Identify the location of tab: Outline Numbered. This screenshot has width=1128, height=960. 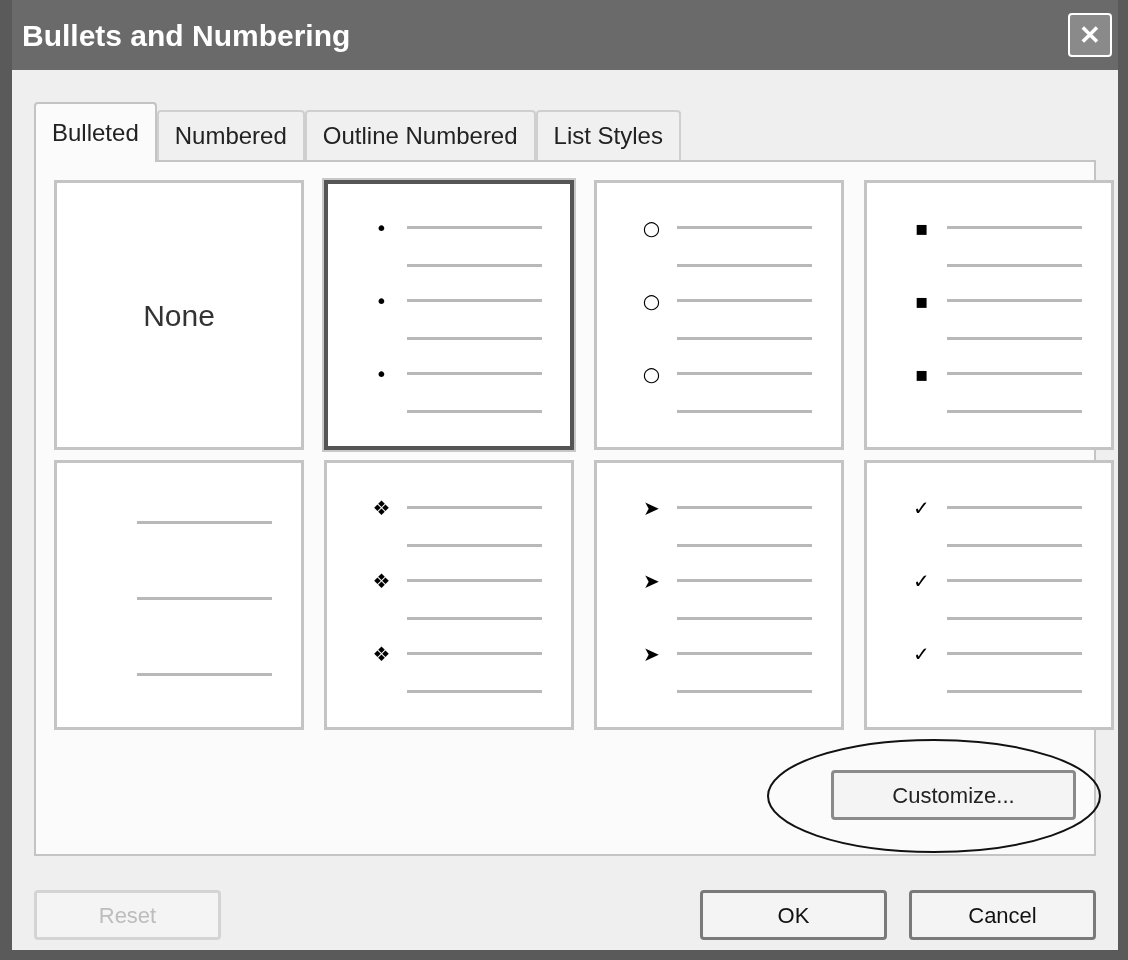
(420, 135).